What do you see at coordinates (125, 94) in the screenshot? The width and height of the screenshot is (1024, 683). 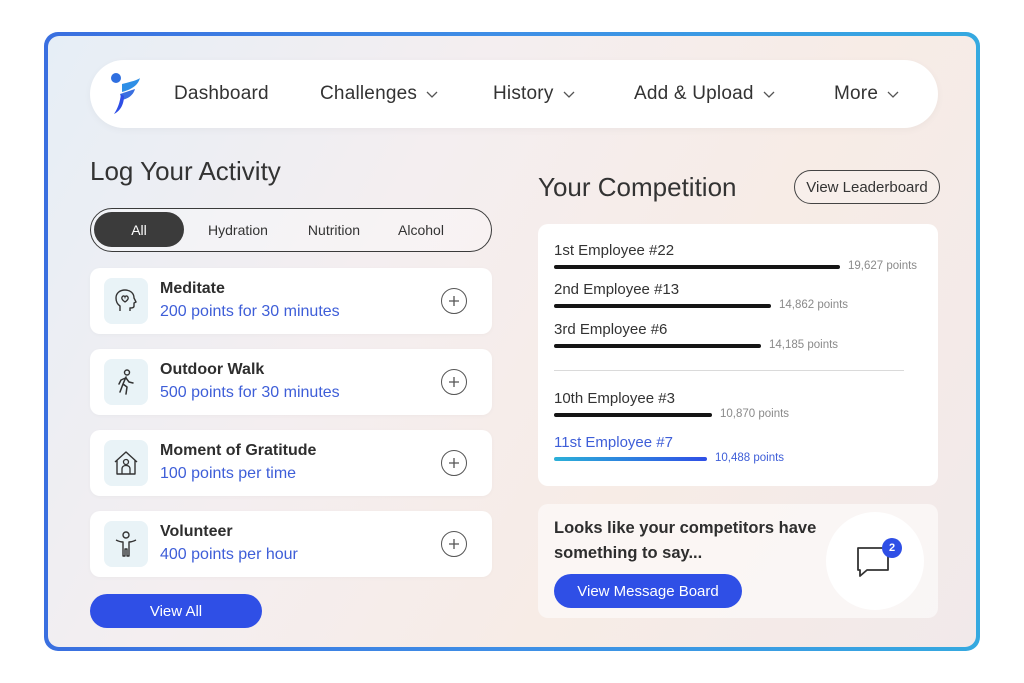 I see `brand-logo-icon` at bounding box center [125, 94].